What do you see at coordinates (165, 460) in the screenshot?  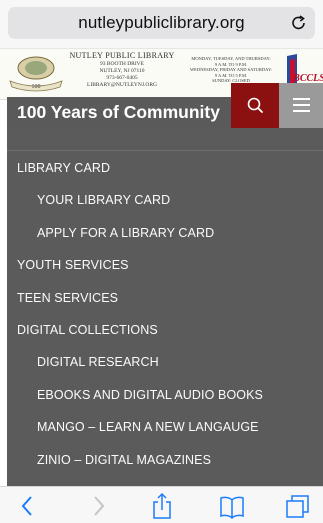 I see `menu-item-zinio: Zinio – Digital Magazines` at bounding box center [165, 460].